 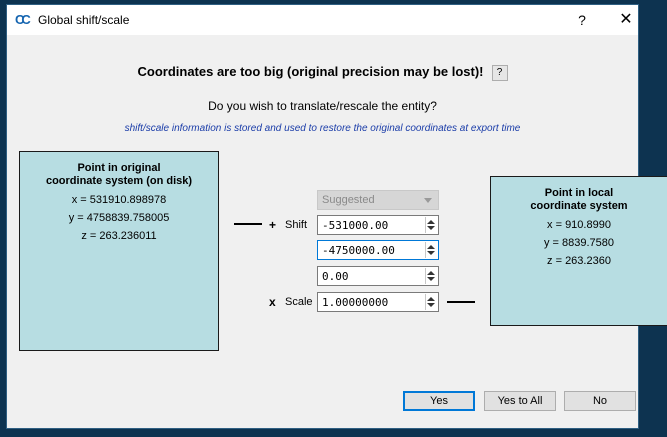 I want to click on shift-label: Shift, so click(x=296, y=225).